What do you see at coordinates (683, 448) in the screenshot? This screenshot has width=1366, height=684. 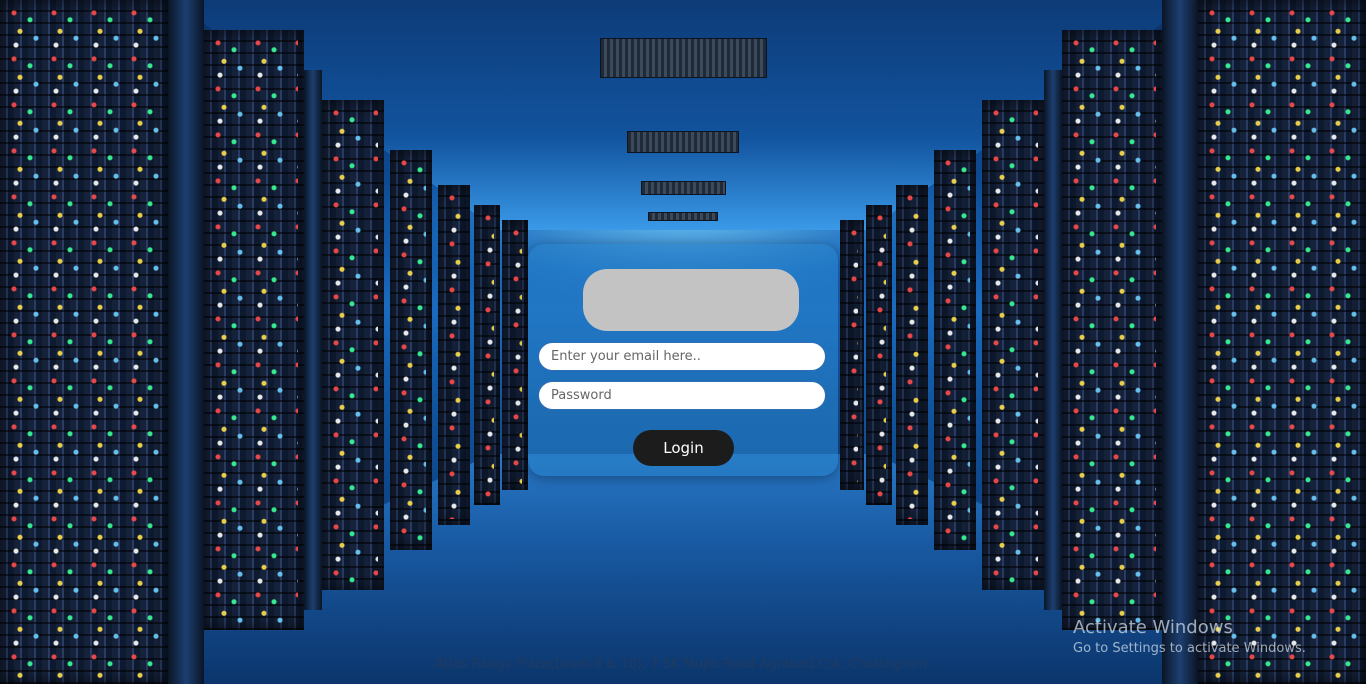 I see `login-button: Login` at bounding box center [683, 448].